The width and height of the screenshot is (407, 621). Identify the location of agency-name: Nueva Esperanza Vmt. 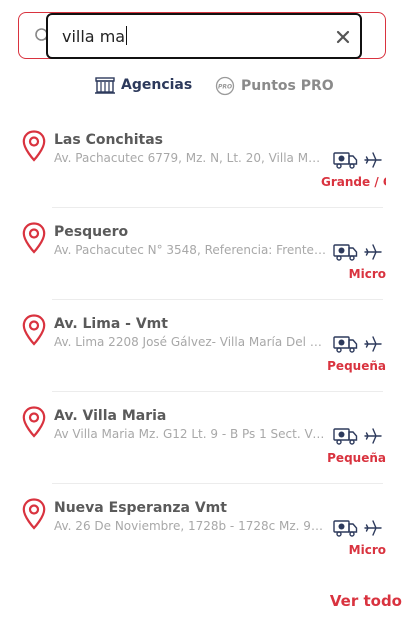
(140, 508).